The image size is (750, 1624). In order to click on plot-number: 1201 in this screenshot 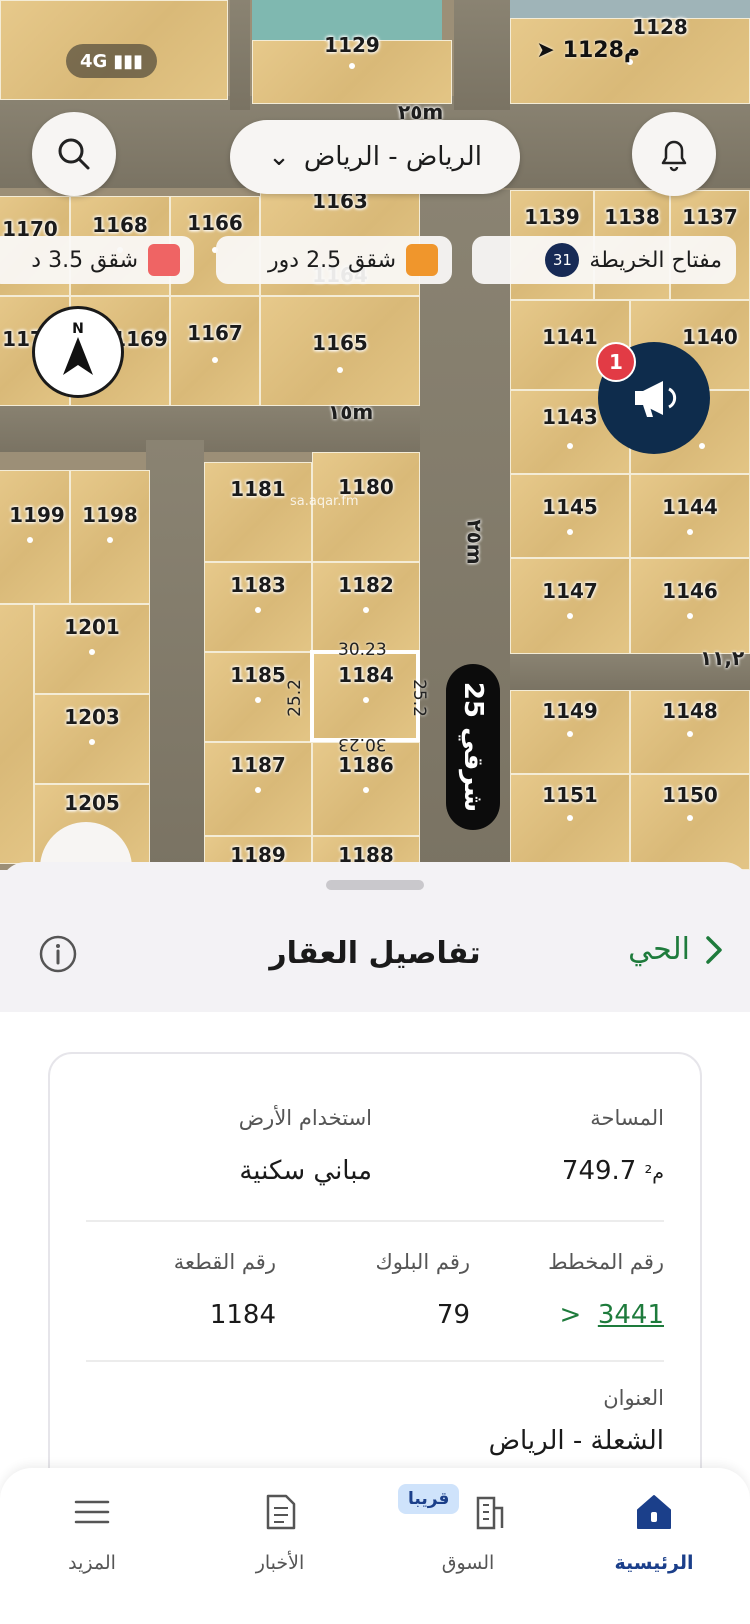, I will do `click(92, 627)`.